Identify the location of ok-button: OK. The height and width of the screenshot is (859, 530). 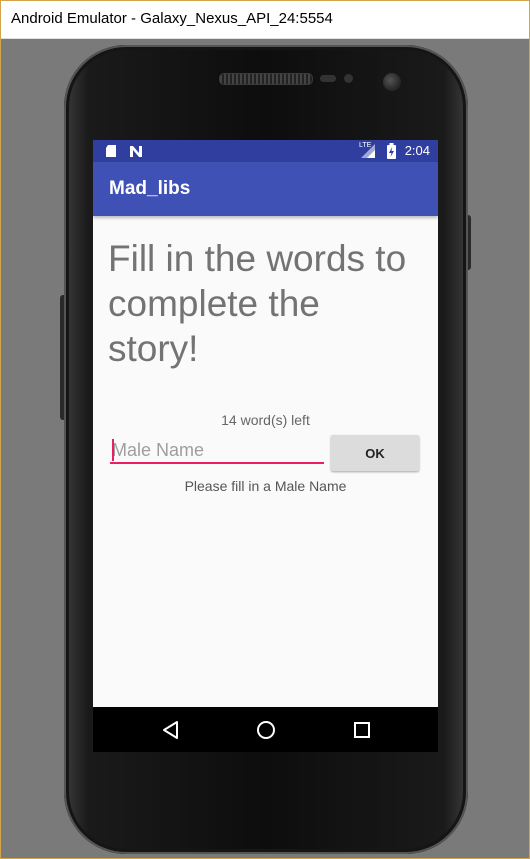
(375, 453).